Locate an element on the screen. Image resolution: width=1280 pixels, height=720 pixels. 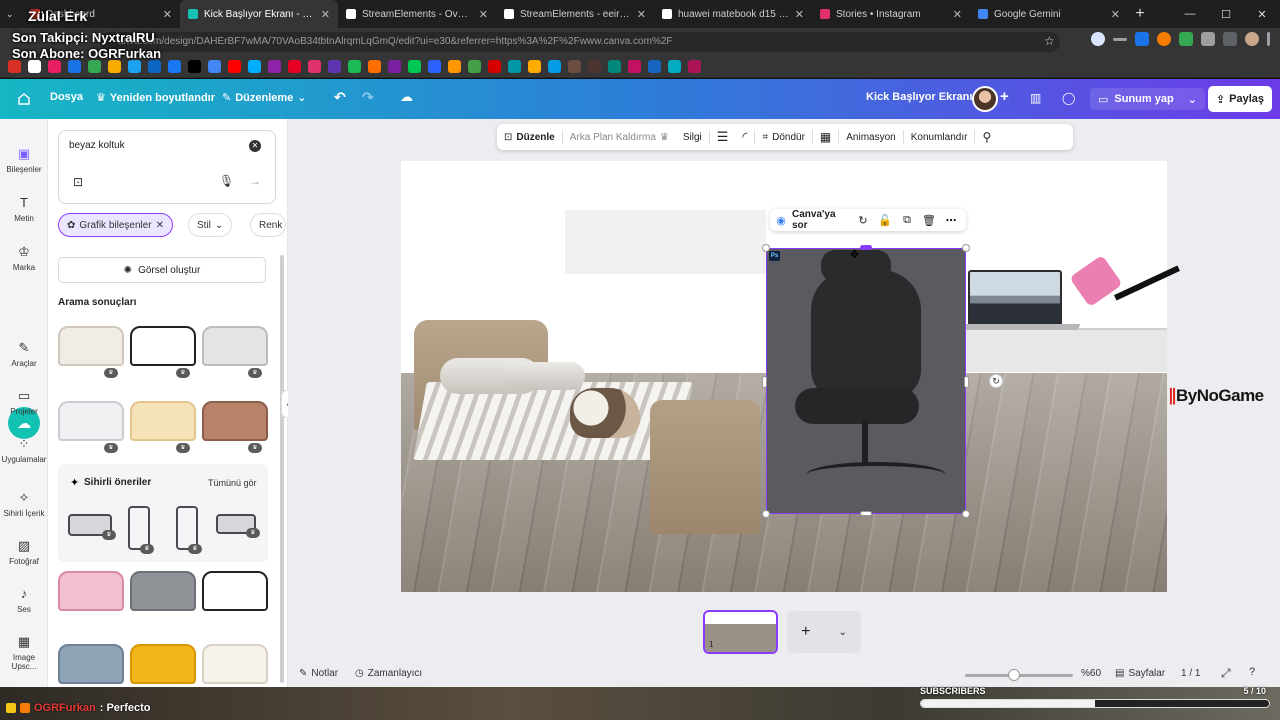
browser-tab: Stories • Instagram ✕ is located at coordinates (891, 14).